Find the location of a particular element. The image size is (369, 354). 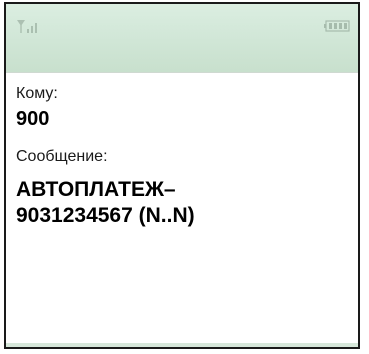

to-label: Кому: is located at coordinates (37, 93).